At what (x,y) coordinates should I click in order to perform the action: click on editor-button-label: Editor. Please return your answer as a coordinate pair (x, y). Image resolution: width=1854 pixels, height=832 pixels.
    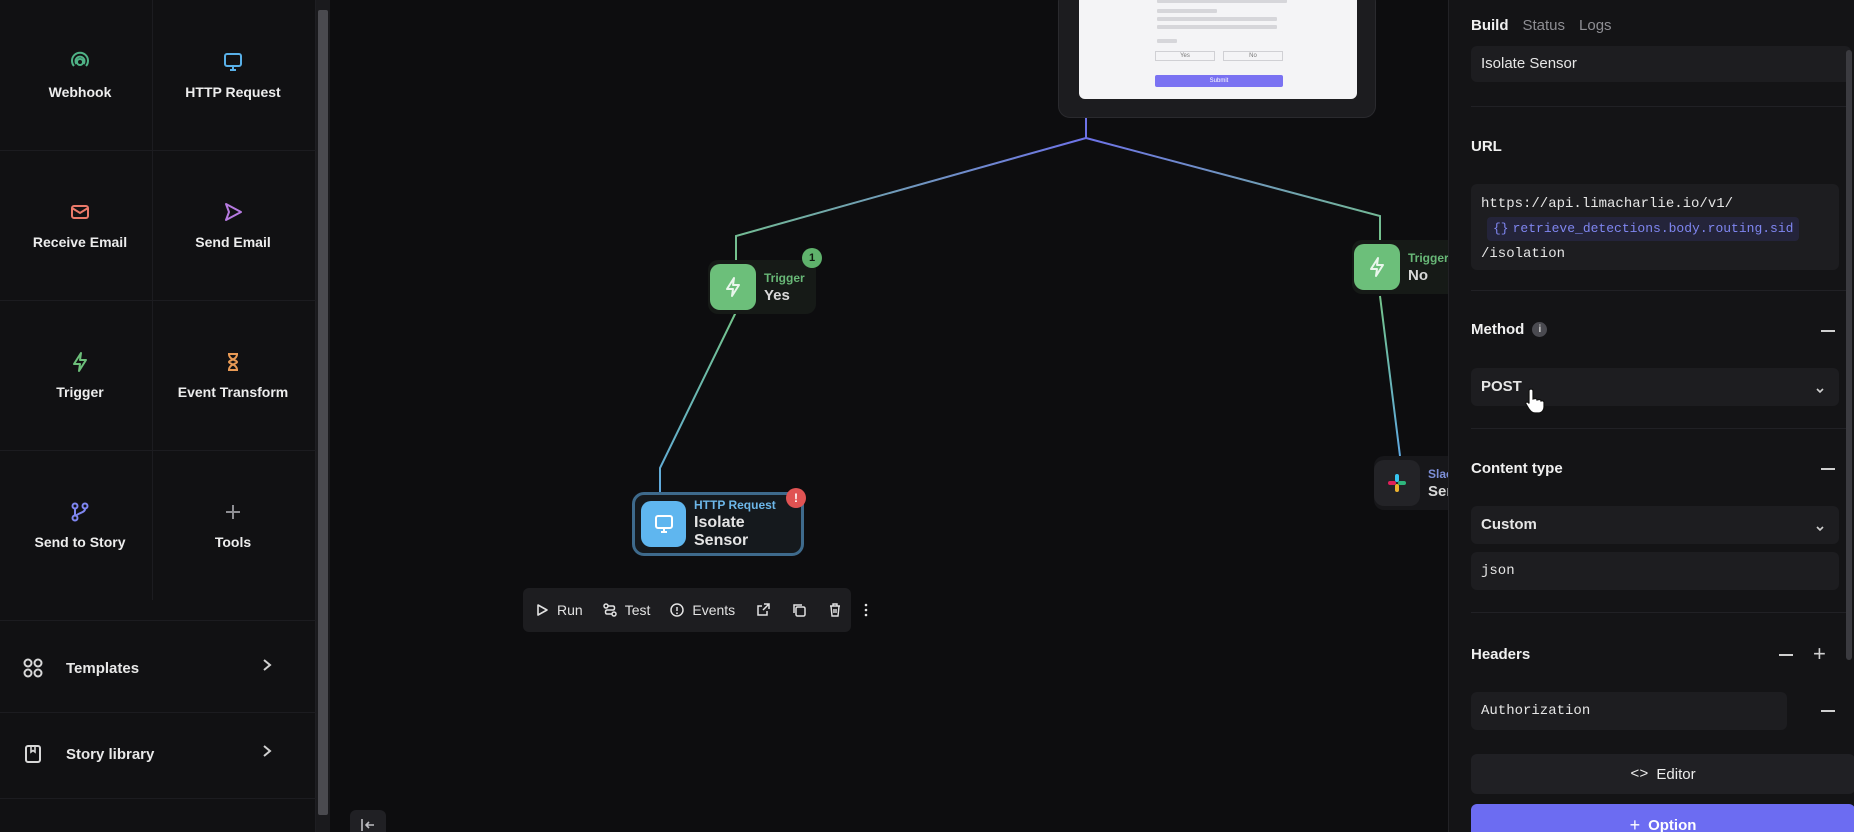
    Looking at the image, I should click on (1676, 774).